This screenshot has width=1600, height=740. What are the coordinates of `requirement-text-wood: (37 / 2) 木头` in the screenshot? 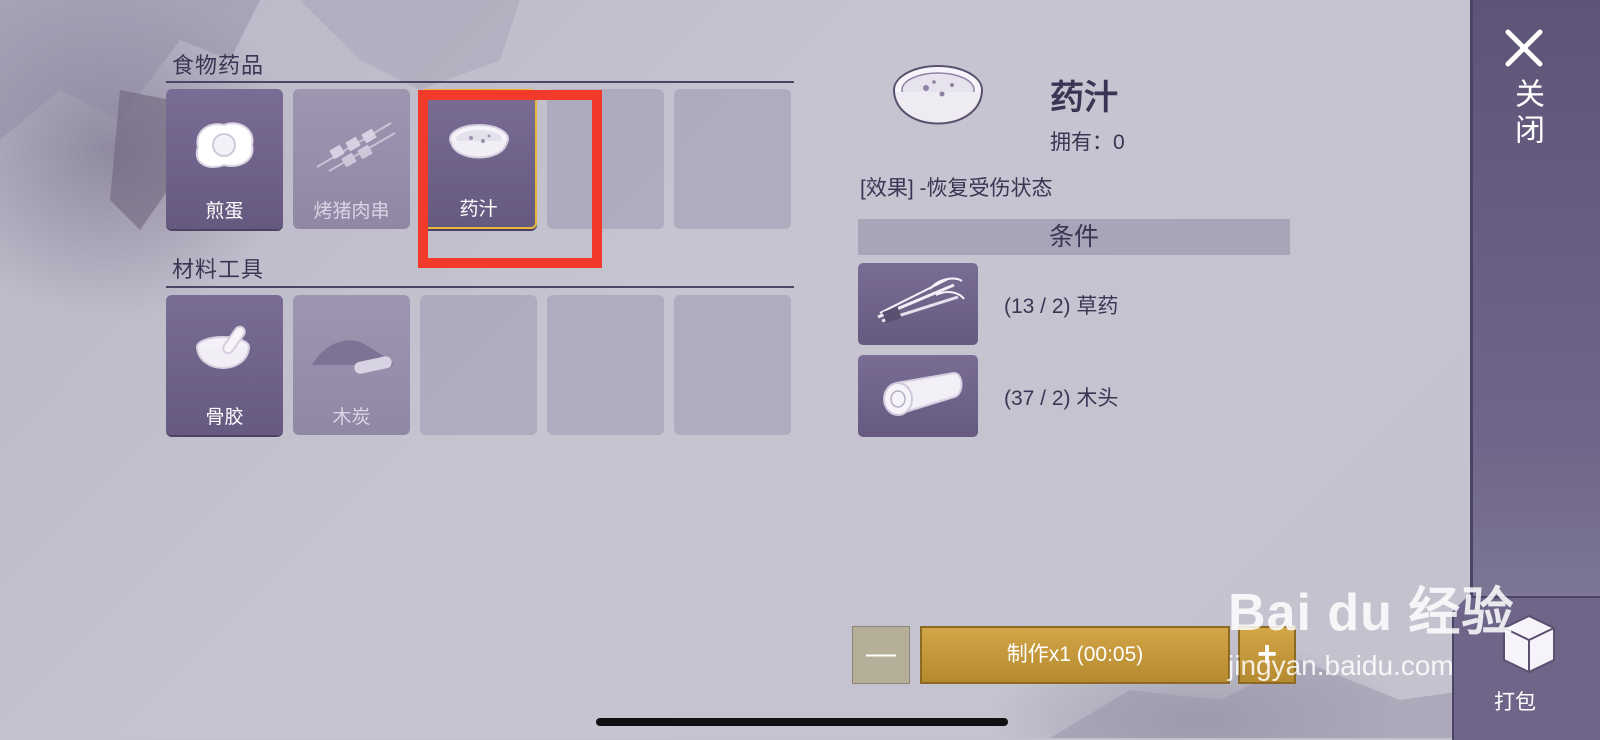 It's located at (1061, 398).